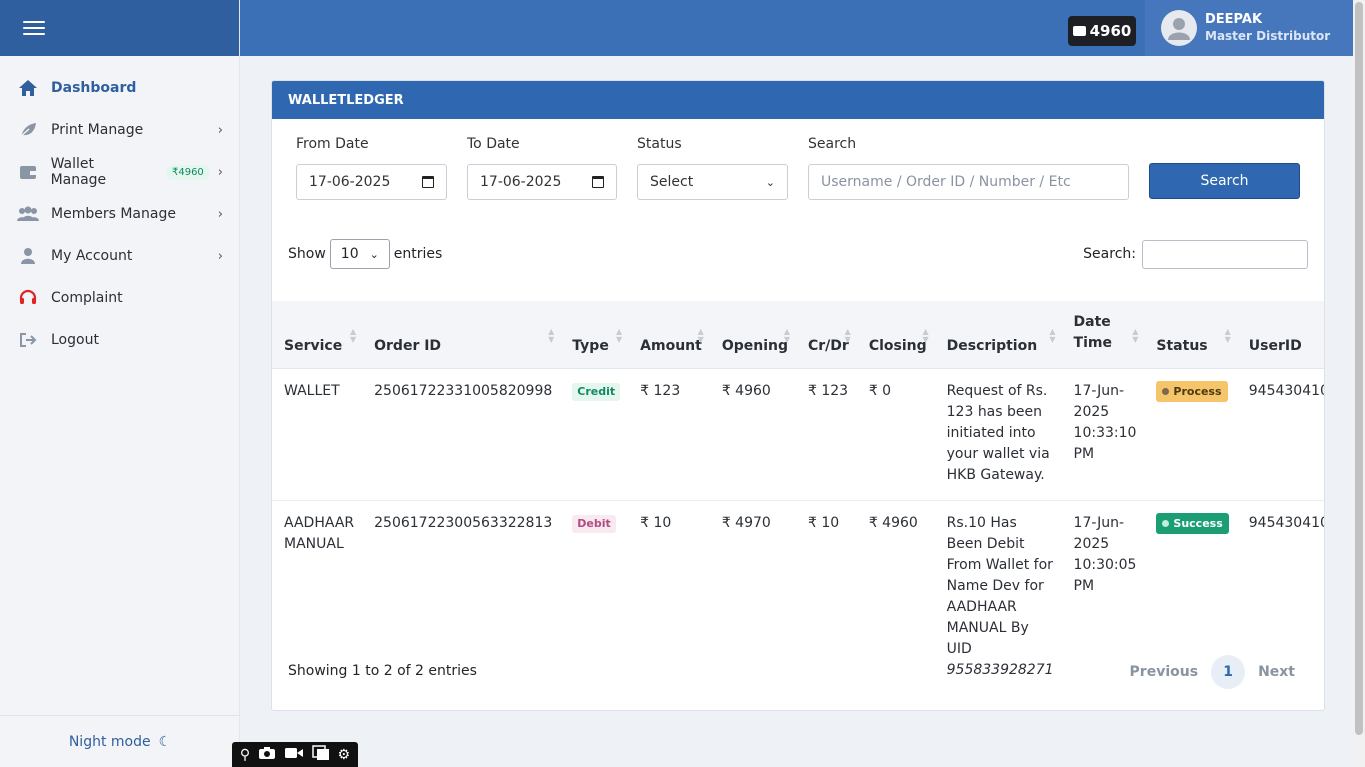 The width and height of the screenshot is (1365, 767). What do you see at coordinates (28, 214) in the screenshot?
I see `users-icon` at bounding box center [28, 214].